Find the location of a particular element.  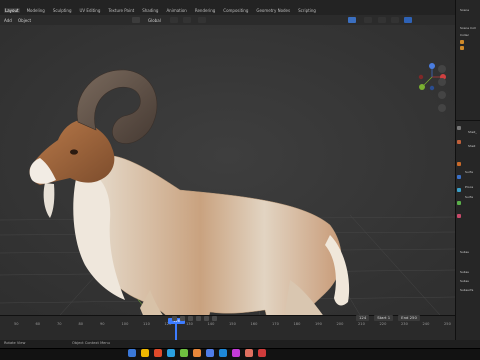

status-hint-left: Rotate View is located at coordinates (15, 343).